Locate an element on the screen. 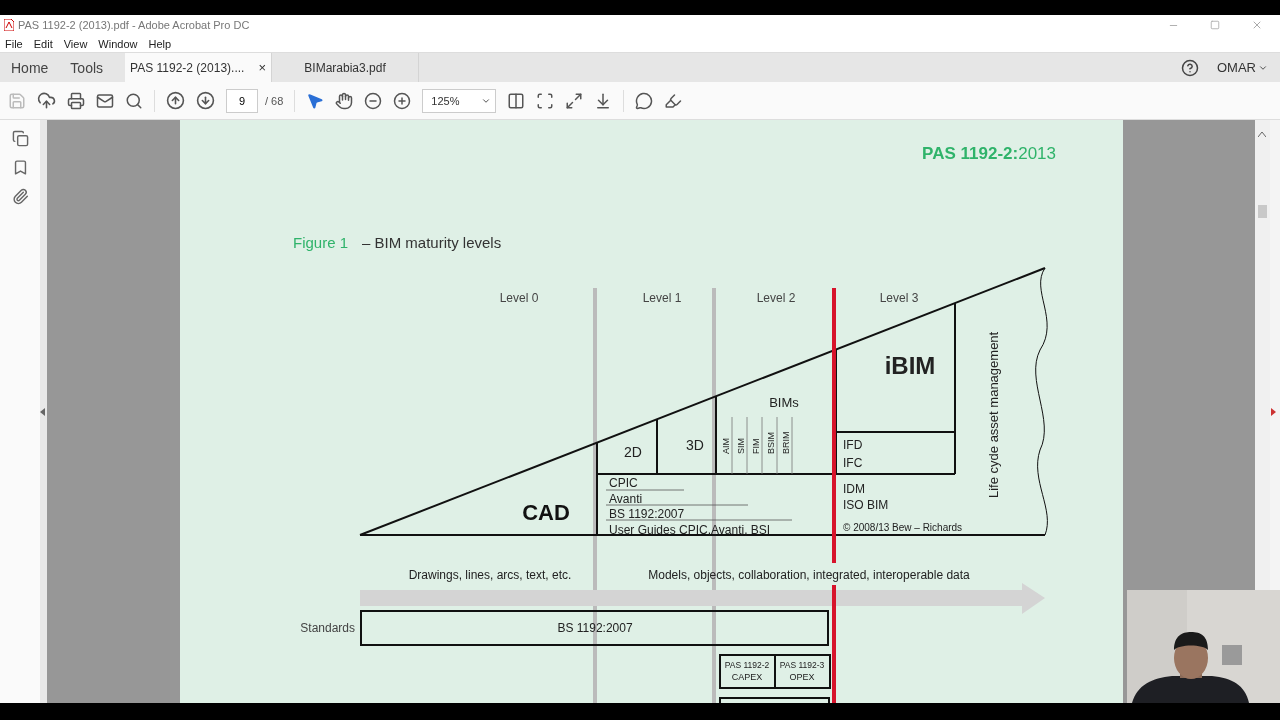  collapse-arrow-icon is located at coordinates (43, 411).